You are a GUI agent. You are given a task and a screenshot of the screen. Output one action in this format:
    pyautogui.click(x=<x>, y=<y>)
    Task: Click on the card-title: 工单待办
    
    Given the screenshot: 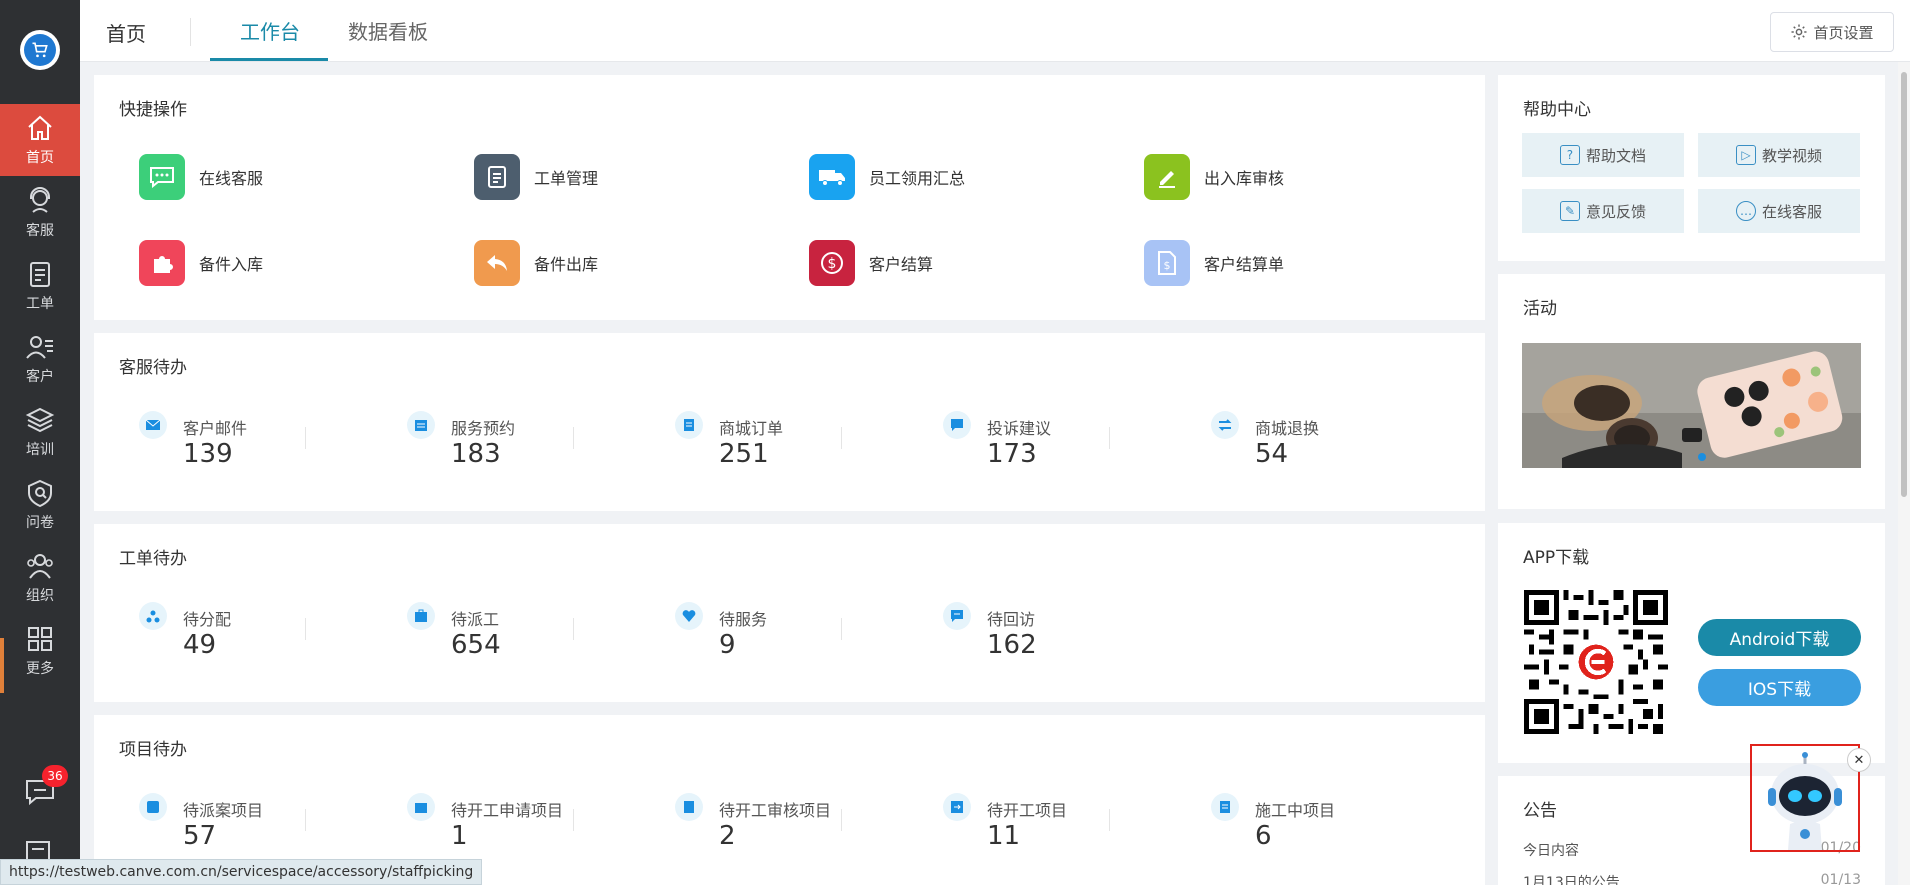 What is the action you would take?
    pyautogui.click(x=153, y=559)
    